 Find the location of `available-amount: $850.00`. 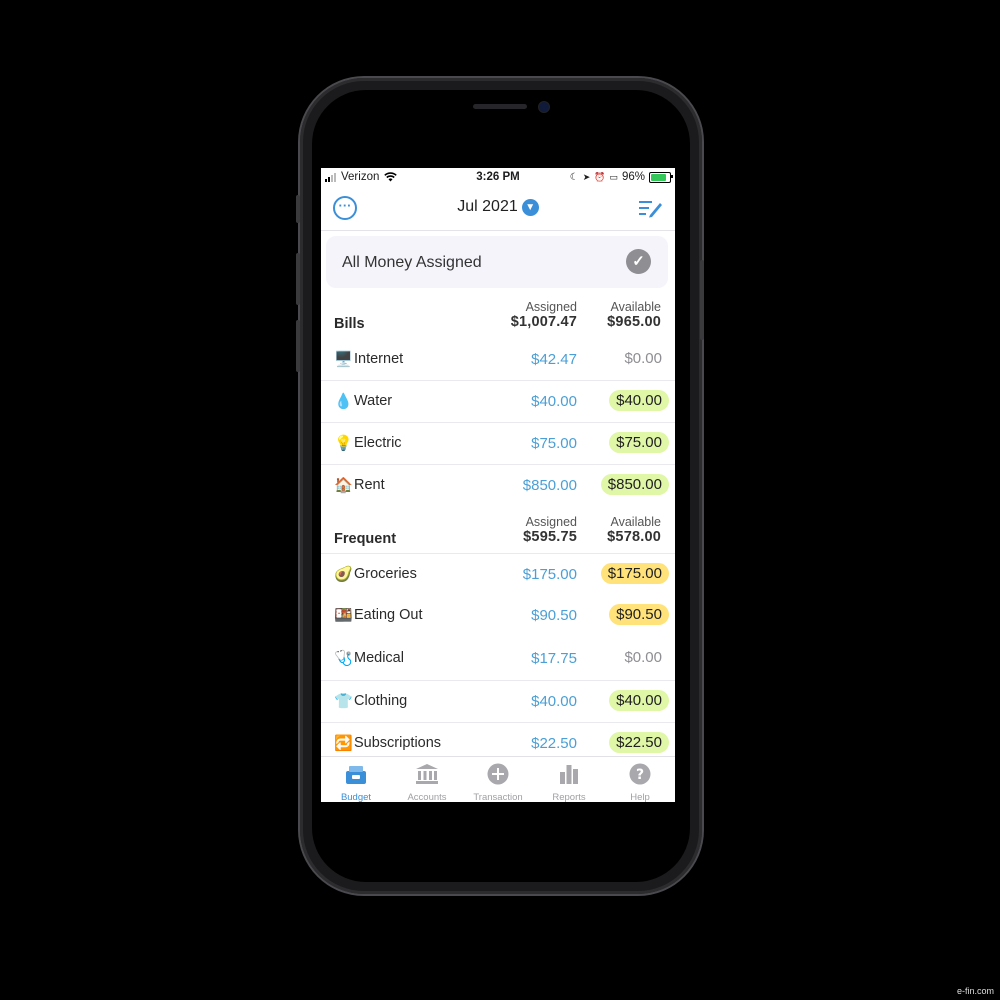

available-amount: $850.00 is located at coordinates (634, 484).